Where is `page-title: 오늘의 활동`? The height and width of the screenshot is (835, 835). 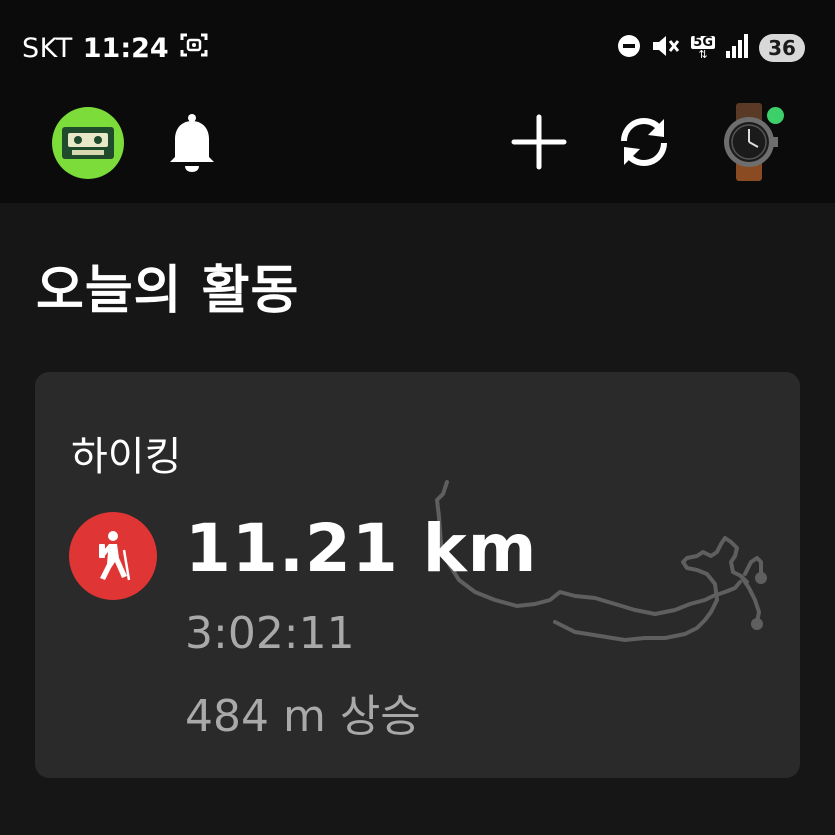
page-title: 오늘의 활동 is located at coordinates (167, 285).